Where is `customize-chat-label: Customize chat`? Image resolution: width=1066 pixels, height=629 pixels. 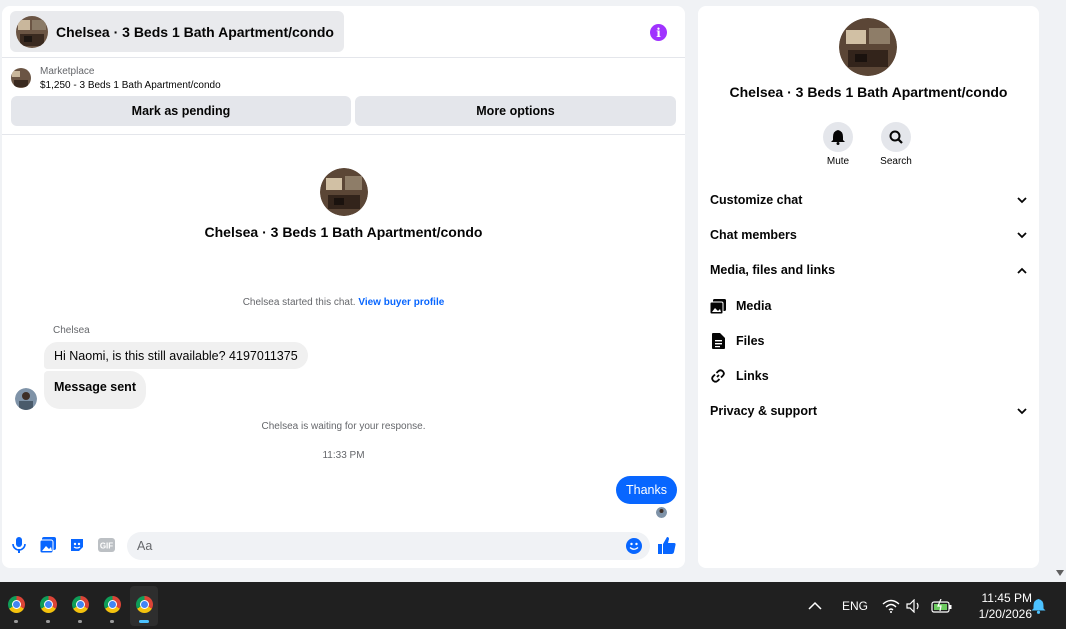 customize-chat-label: Customize chat is located at coordinates (756, 200).